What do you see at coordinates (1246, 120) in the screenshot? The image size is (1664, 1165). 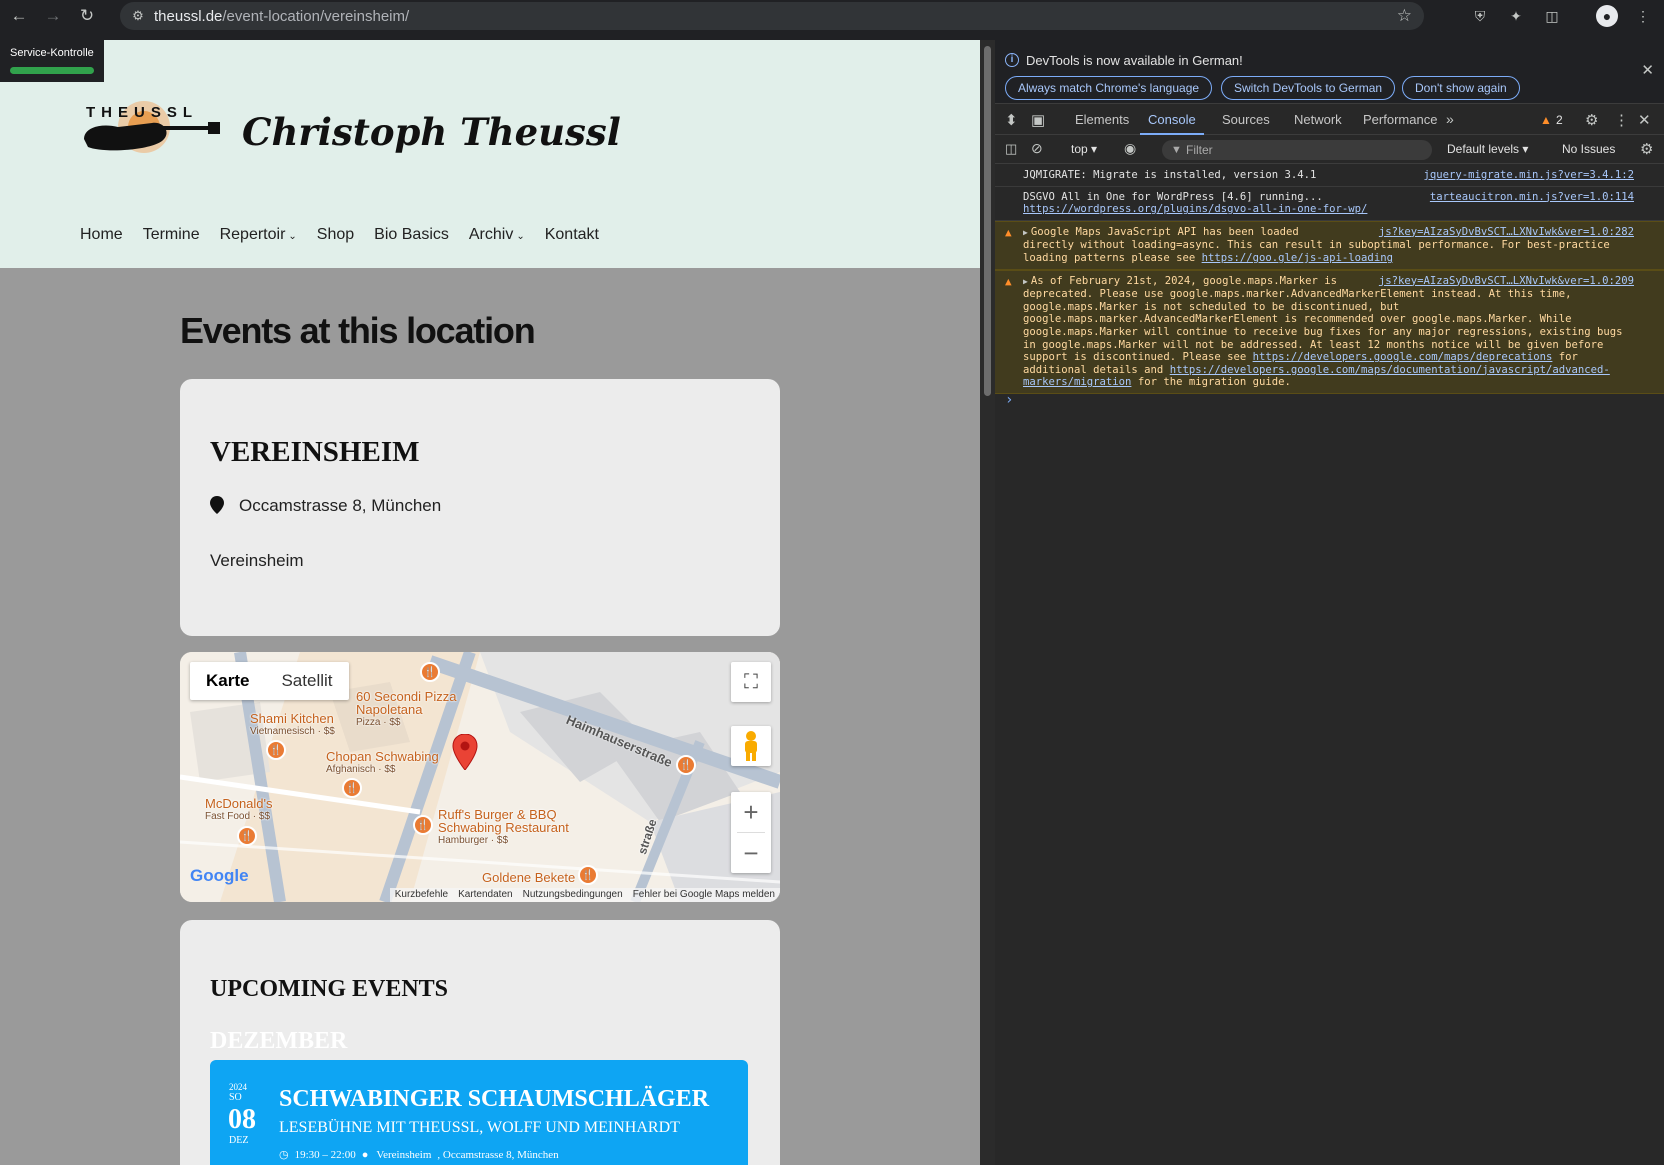 I see `tab-sources: Sources` at bounding box center [1246, 120].